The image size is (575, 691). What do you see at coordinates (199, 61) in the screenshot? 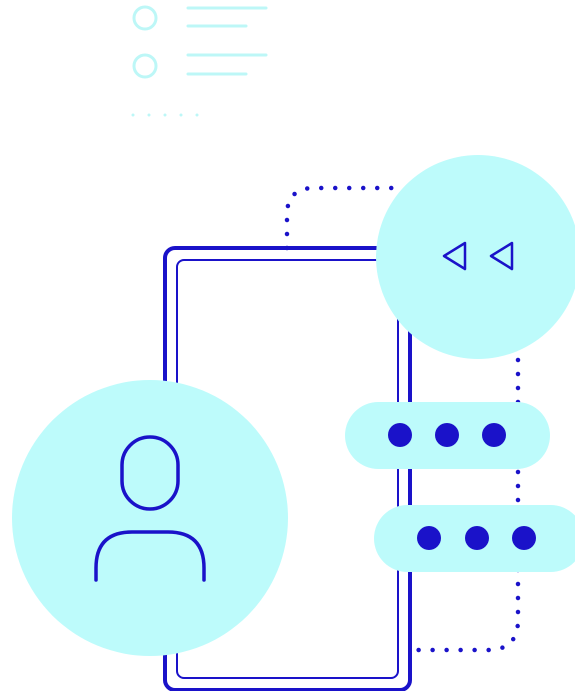
I see `checklist-icon` at bounding box center [199, 61].